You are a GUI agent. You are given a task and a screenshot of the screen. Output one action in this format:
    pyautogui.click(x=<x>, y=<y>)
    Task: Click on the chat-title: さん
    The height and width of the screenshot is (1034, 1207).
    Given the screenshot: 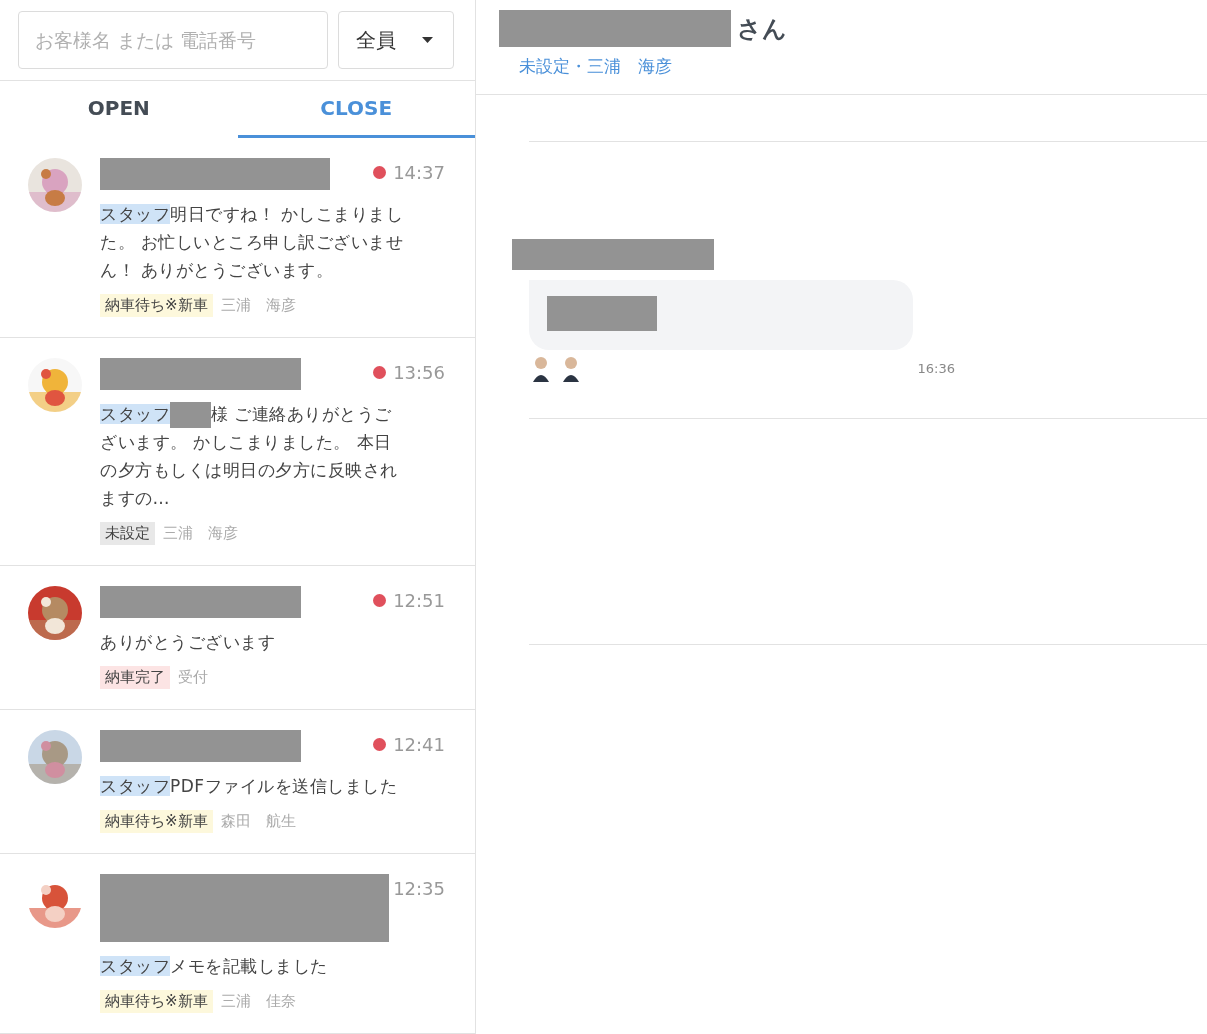 What is the action you would take?
    pyautogui.click(x=762, y=29)
    